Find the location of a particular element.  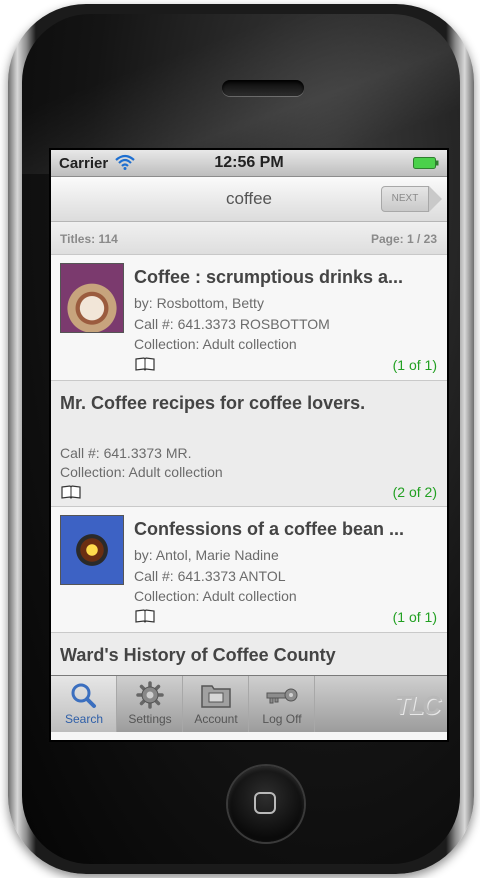

result-title: Ward's History of Coffee County is located at coordinates (198, 655).